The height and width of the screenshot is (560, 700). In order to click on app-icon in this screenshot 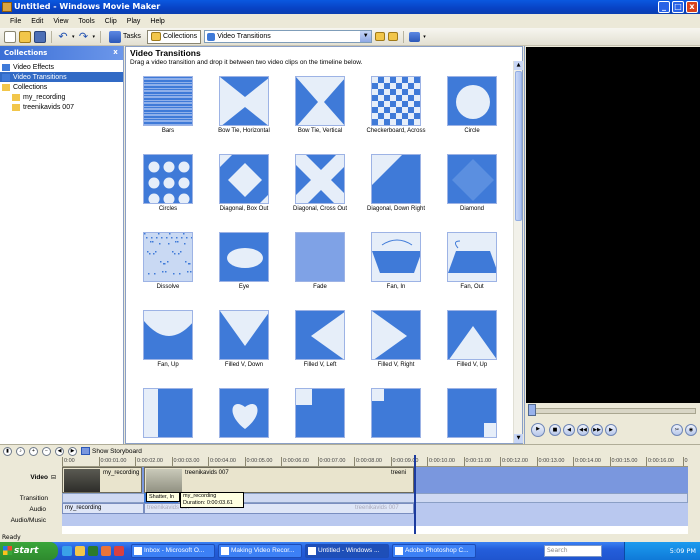, I will do `click(119, 551)`.